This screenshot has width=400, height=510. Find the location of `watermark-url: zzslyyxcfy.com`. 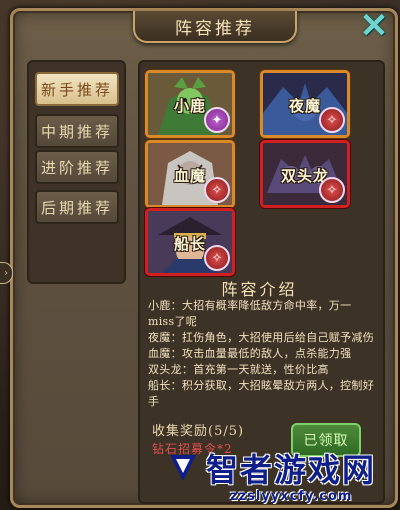

watermark-url: zzslyyxcfy.com is located at coordinates (291, 496).